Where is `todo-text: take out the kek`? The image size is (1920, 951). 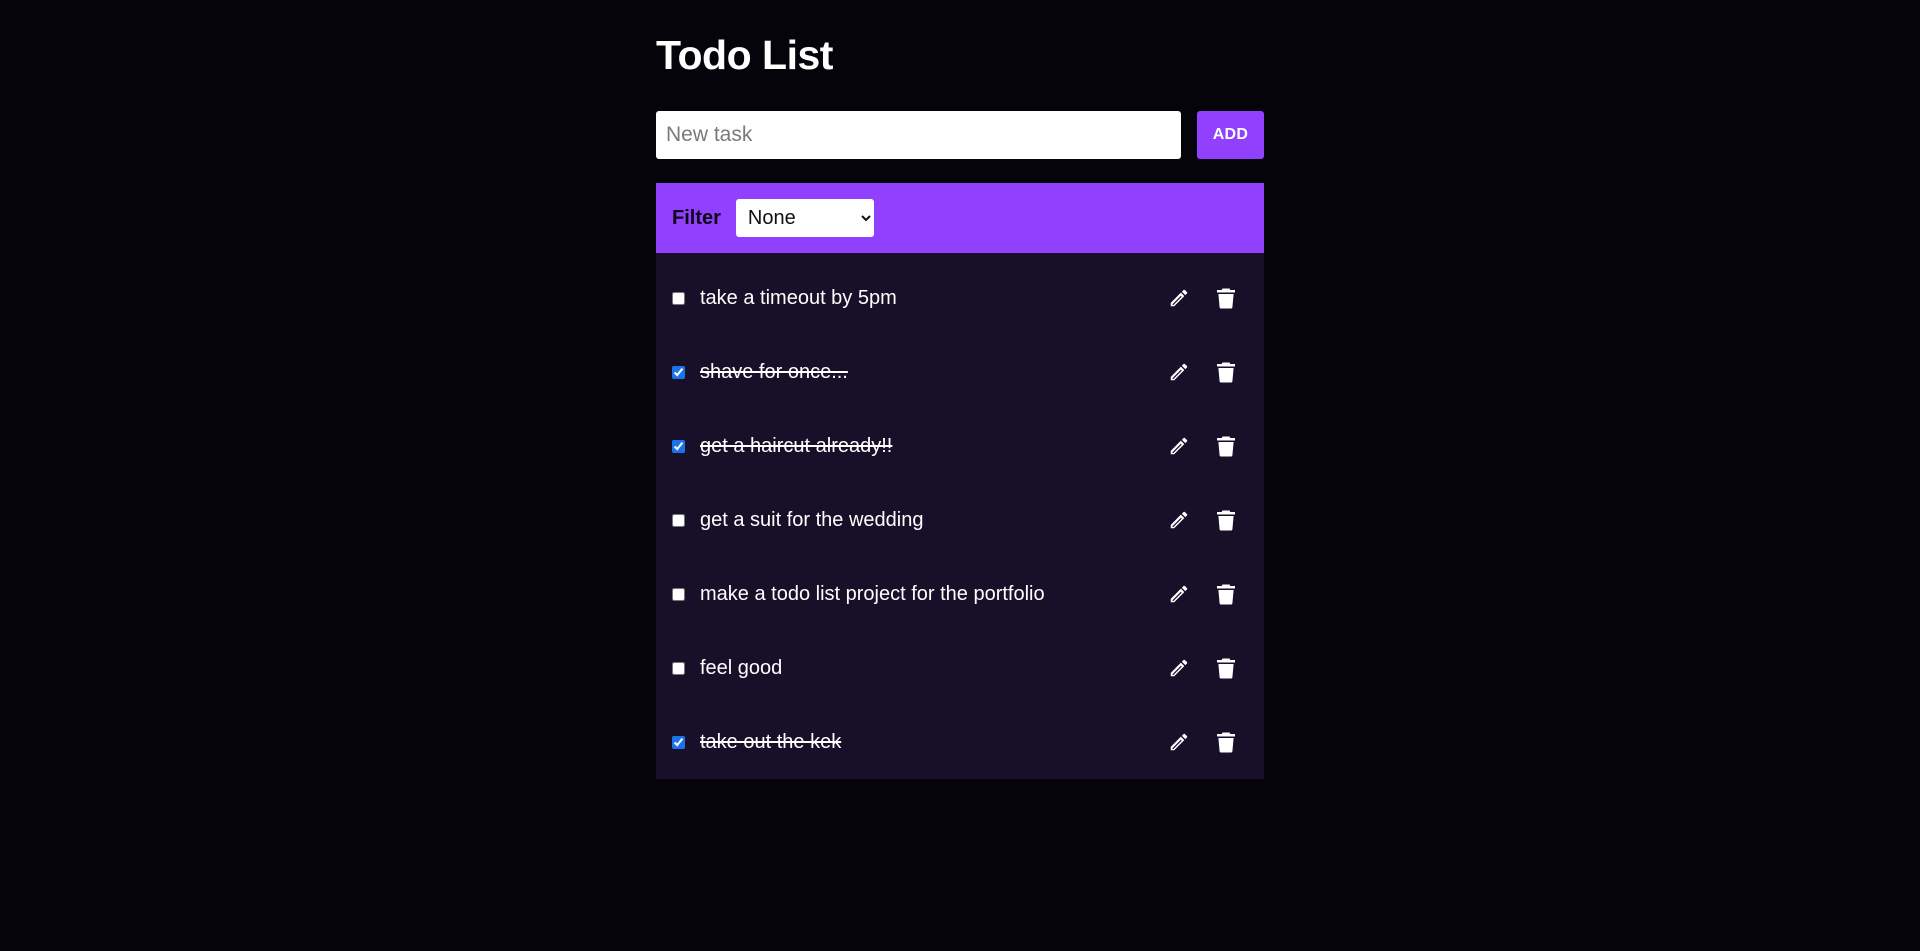
todo-text: take out the kek is located at coordinates (771, 741).